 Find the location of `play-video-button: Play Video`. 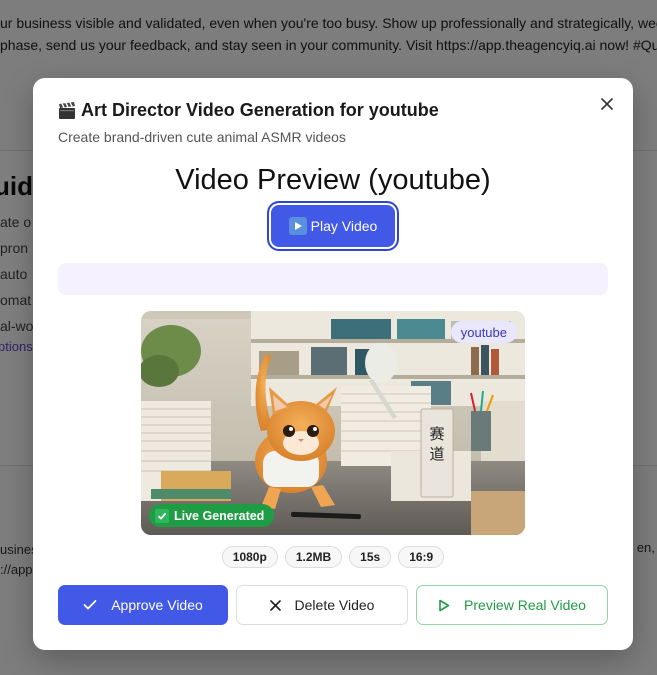

play-video-button: Play Video is located at coordinates (333, 226).